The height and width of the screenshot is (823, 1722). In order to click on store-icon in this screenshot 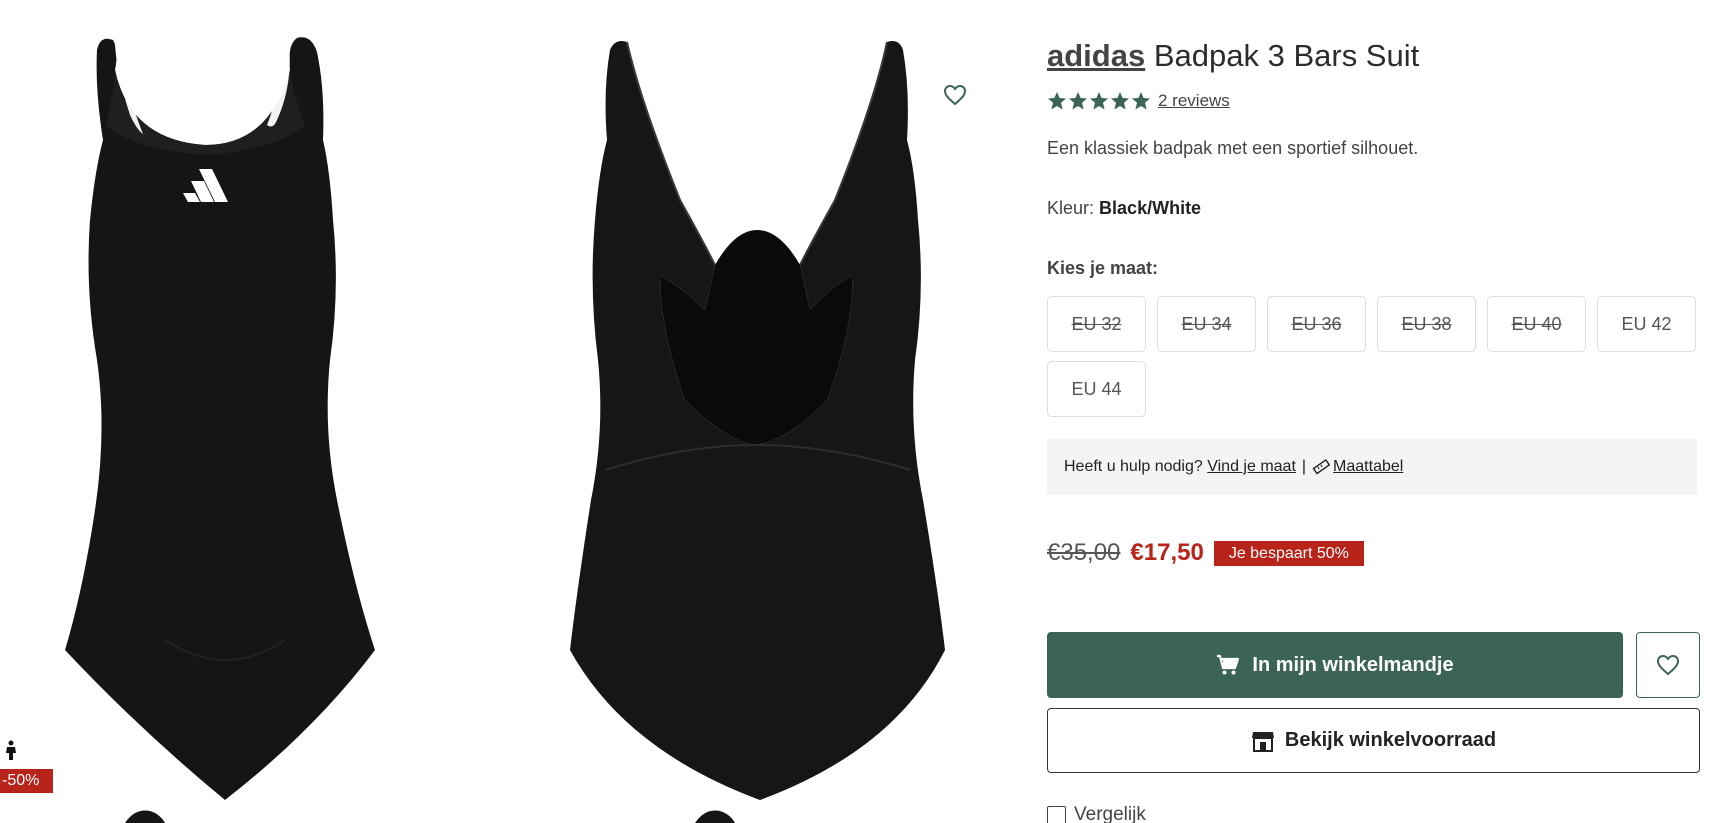, I will do `click(1262, 741)`.